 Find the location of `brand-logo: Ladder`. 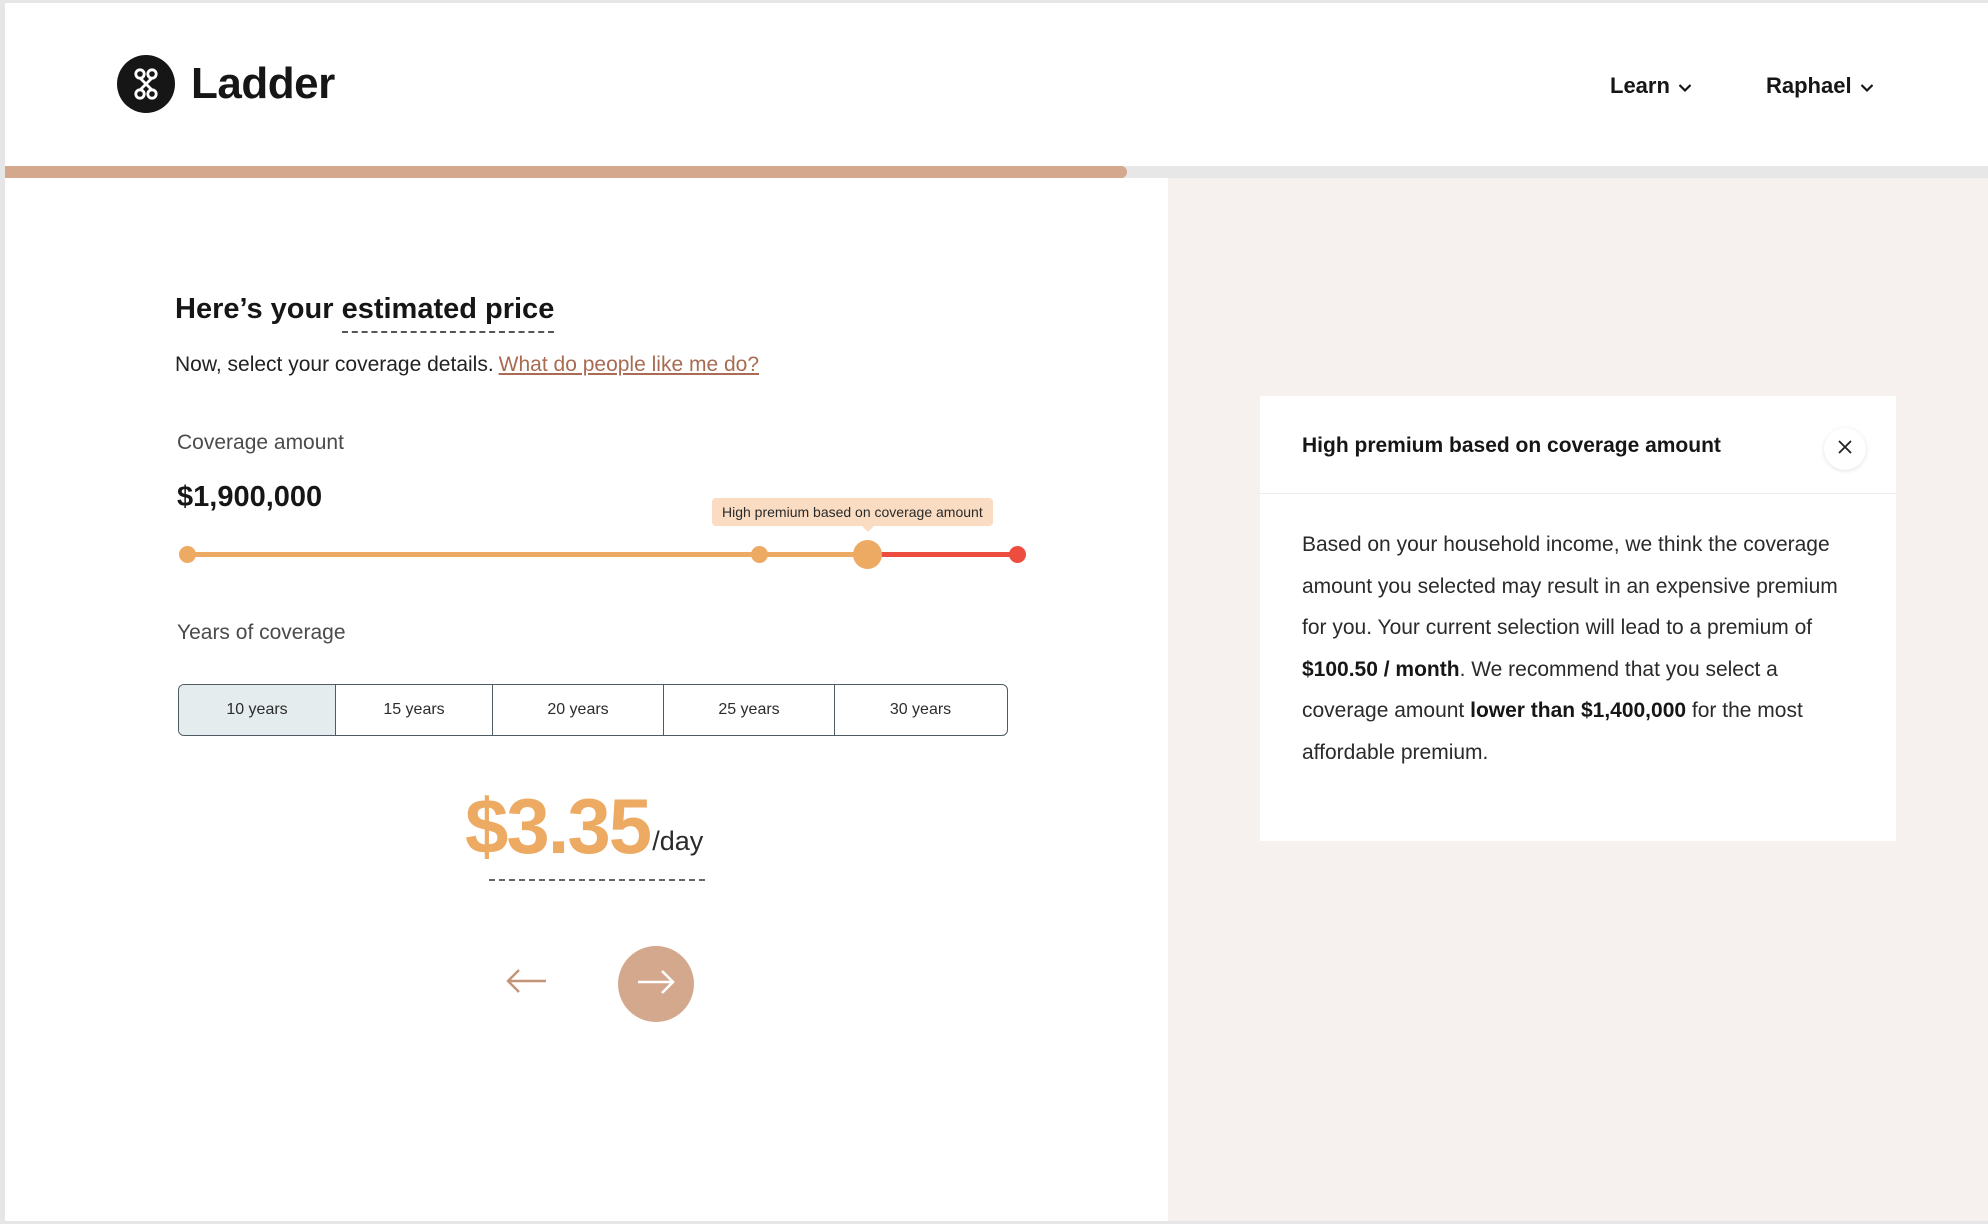

brand-logo: Ladder is located at coordinates (226, 84).